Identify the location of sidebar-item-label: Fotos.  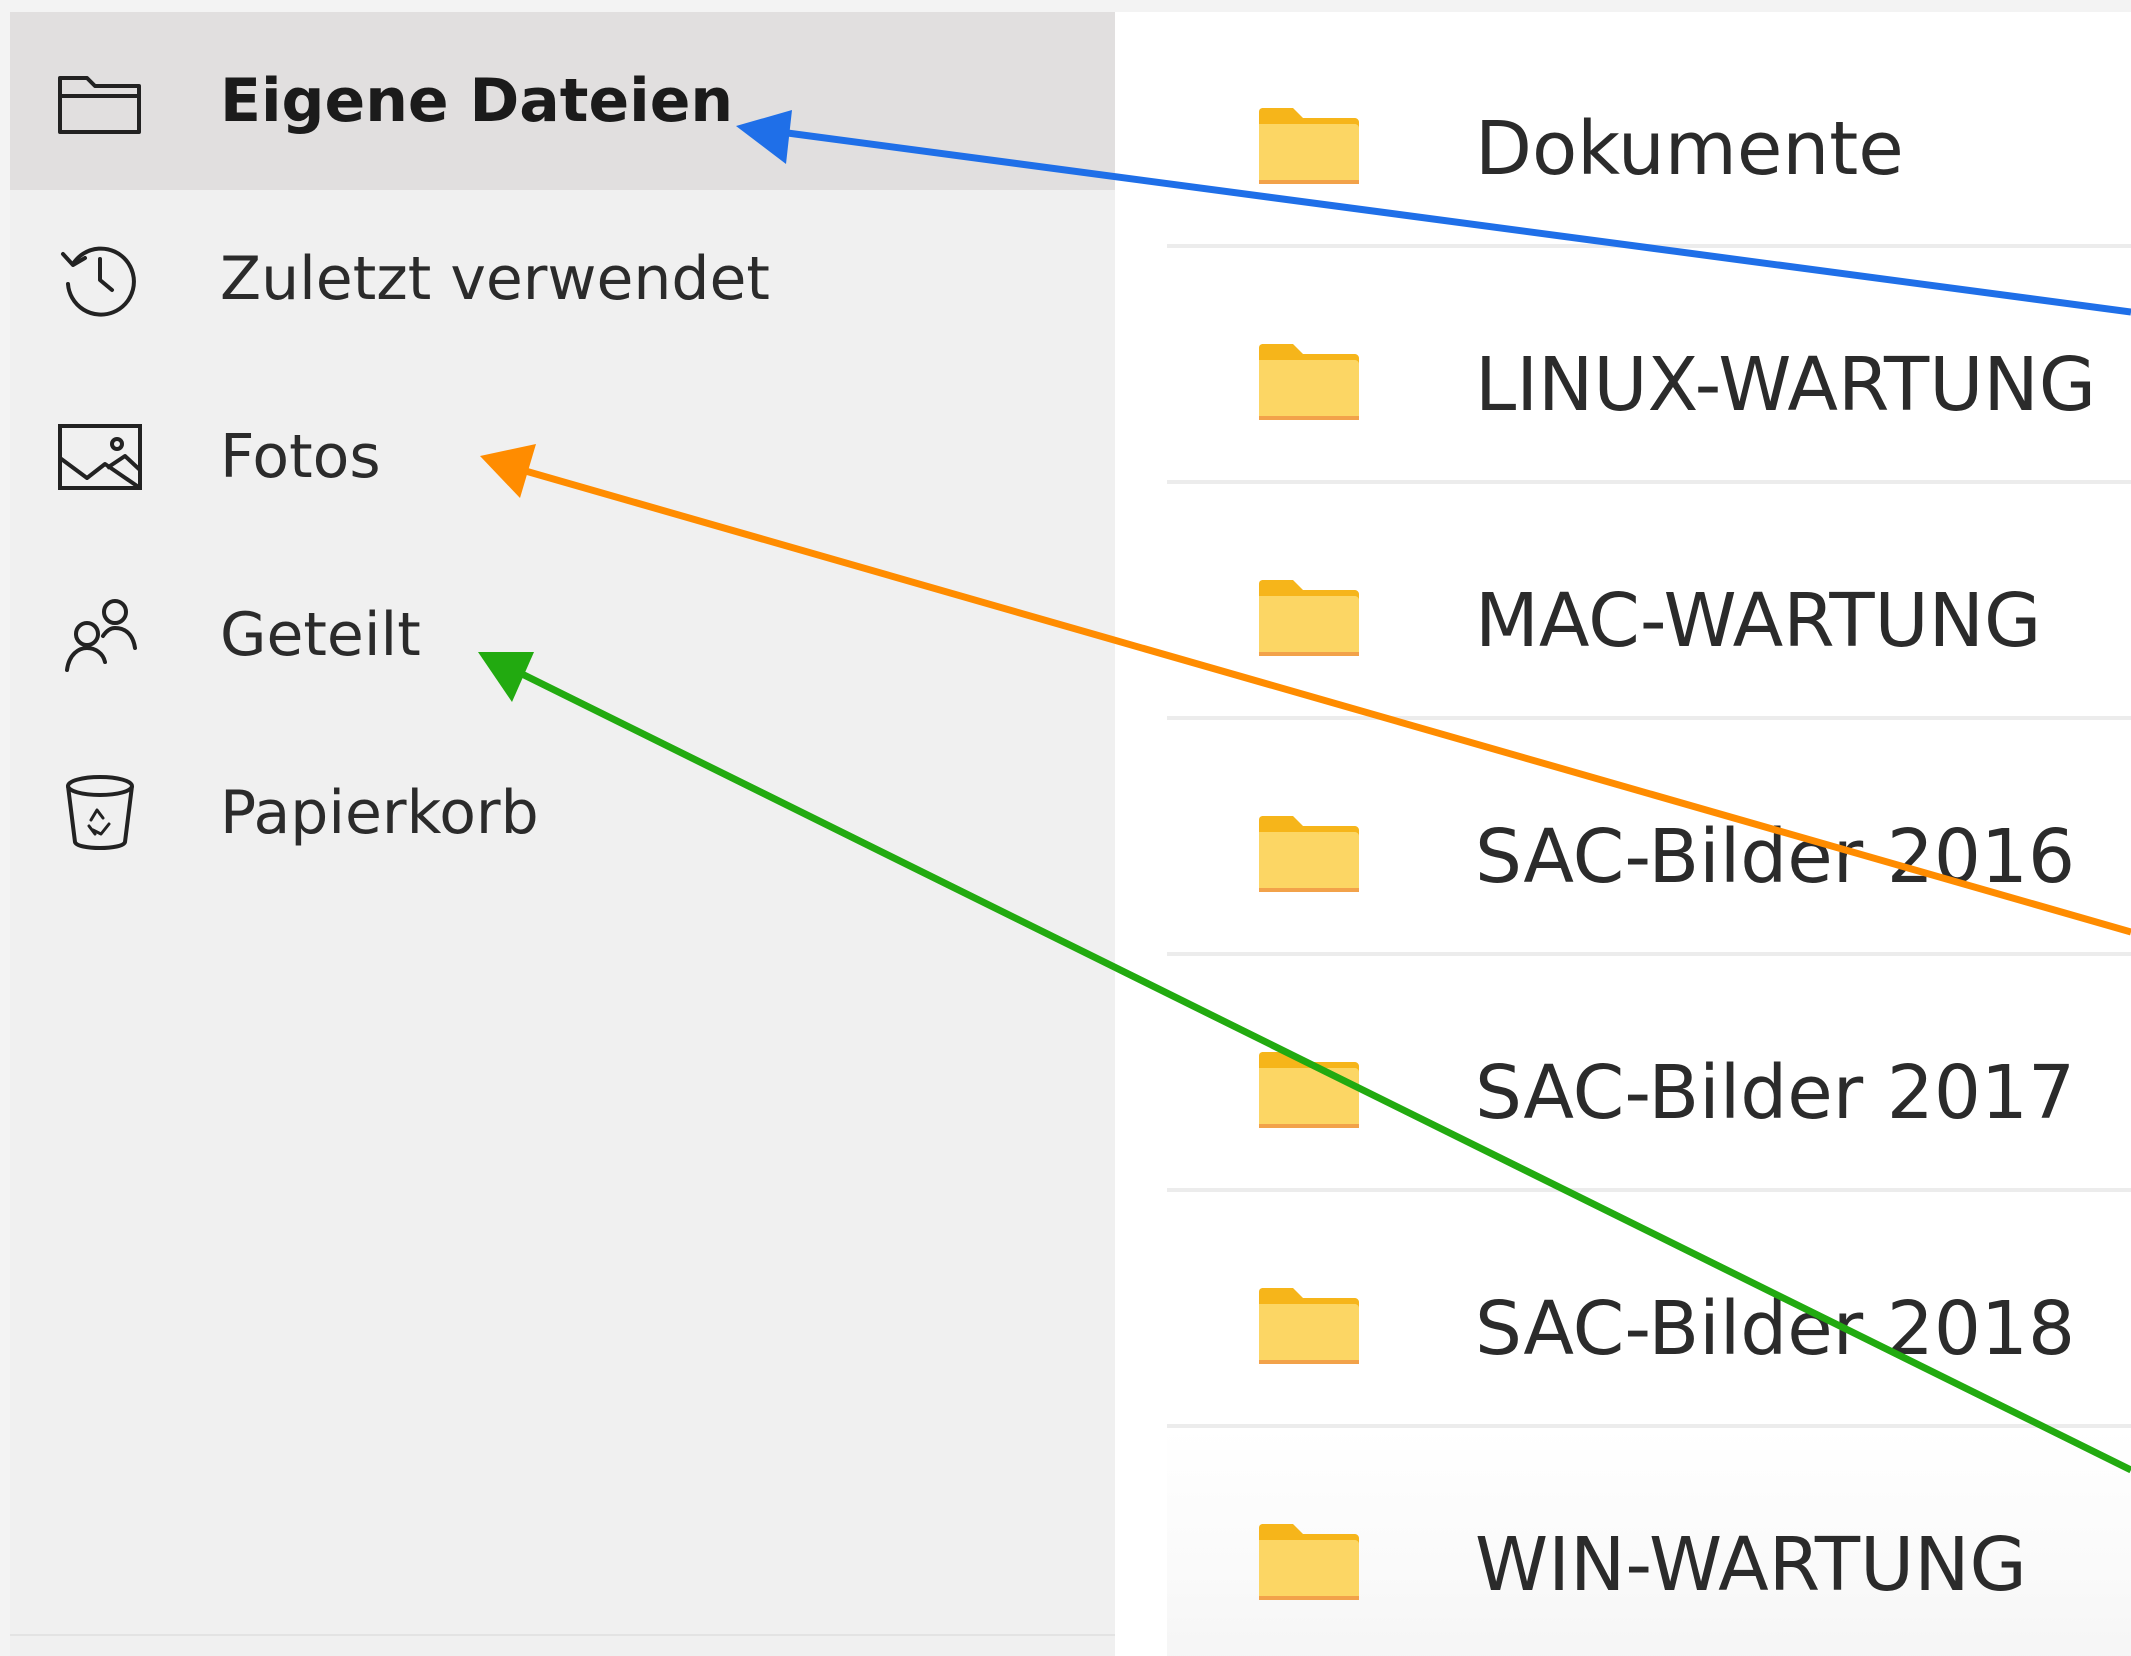
(300, 457).